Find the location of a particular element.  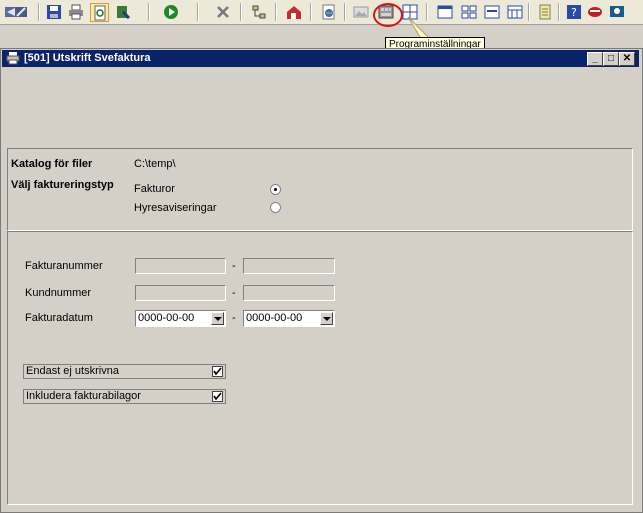

customer-number-to-input is located at coordinates (289, 293).